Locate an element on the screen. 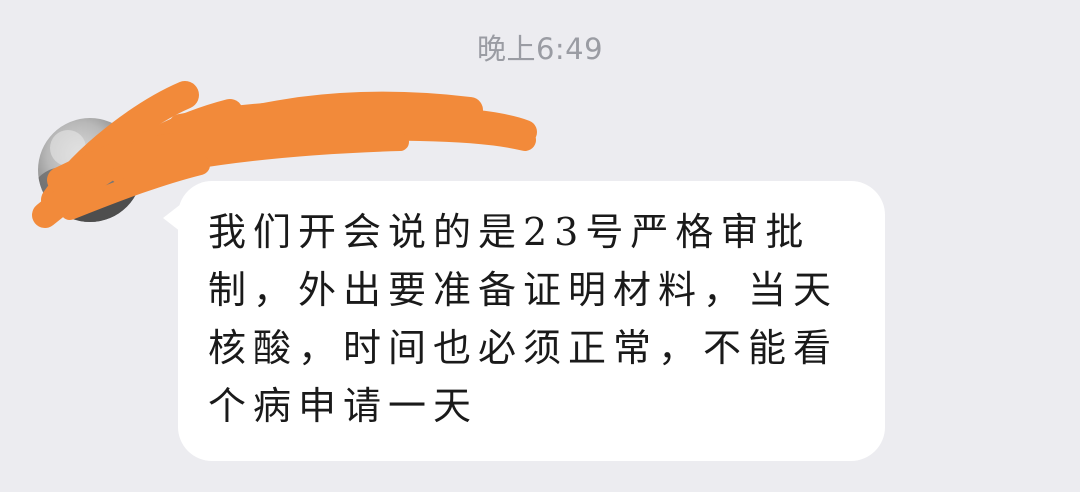 Image resolution: width=1080 pixels, height=492 pixels. sender-avatar is located at coordinates (90, 170).